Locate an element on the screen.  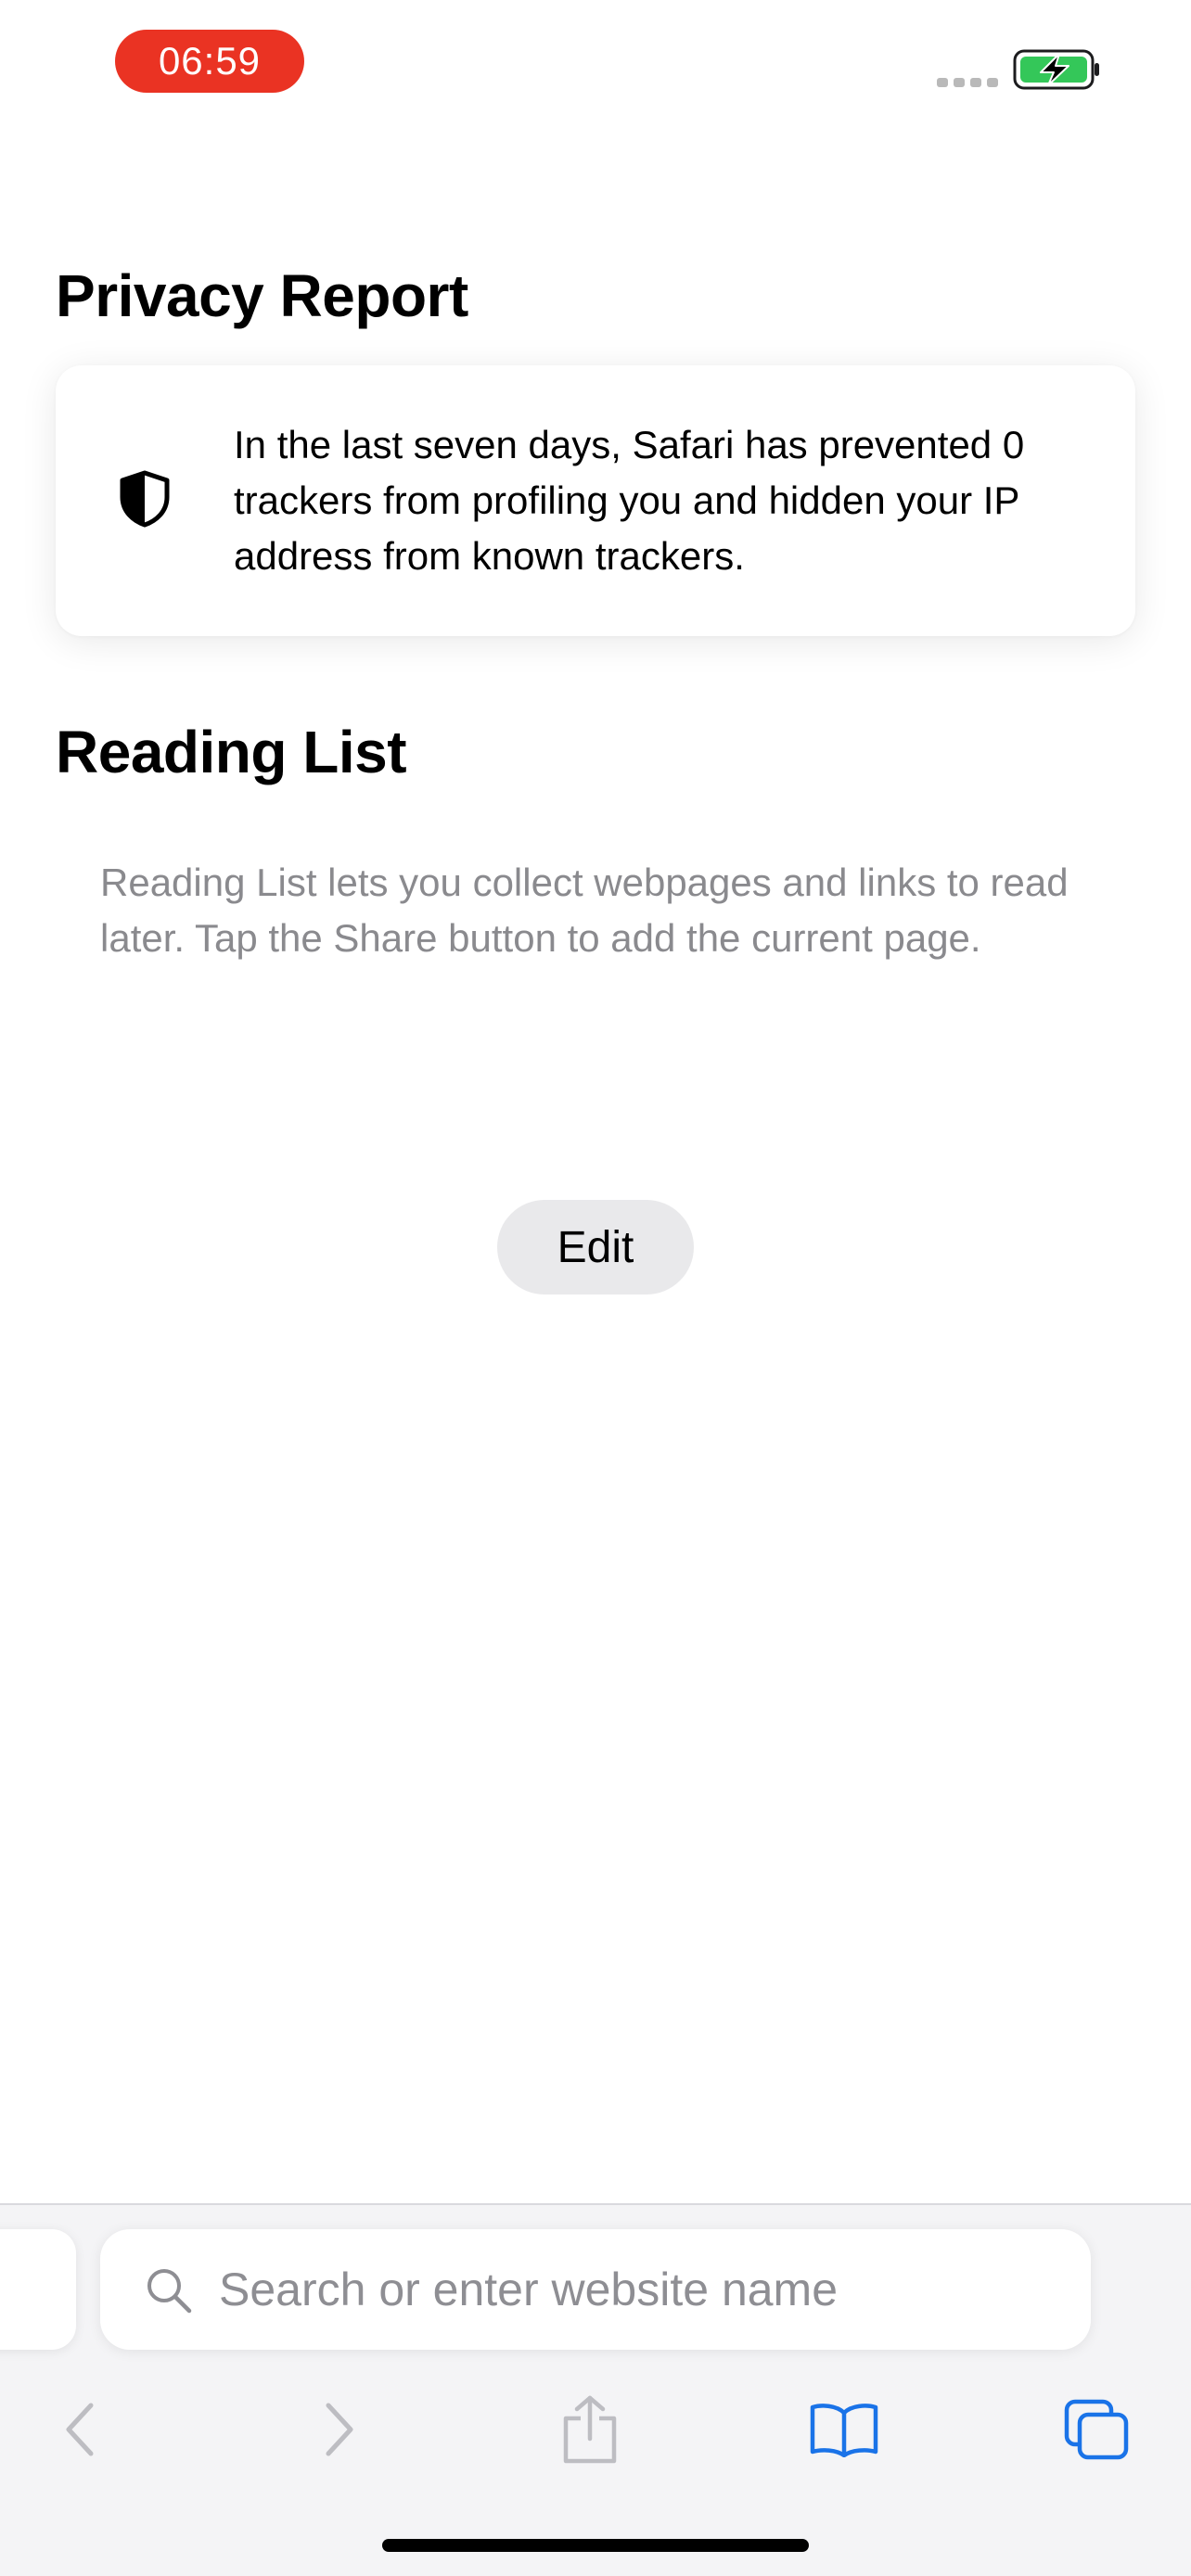
share-icon is located at coordinates (590, 2430).